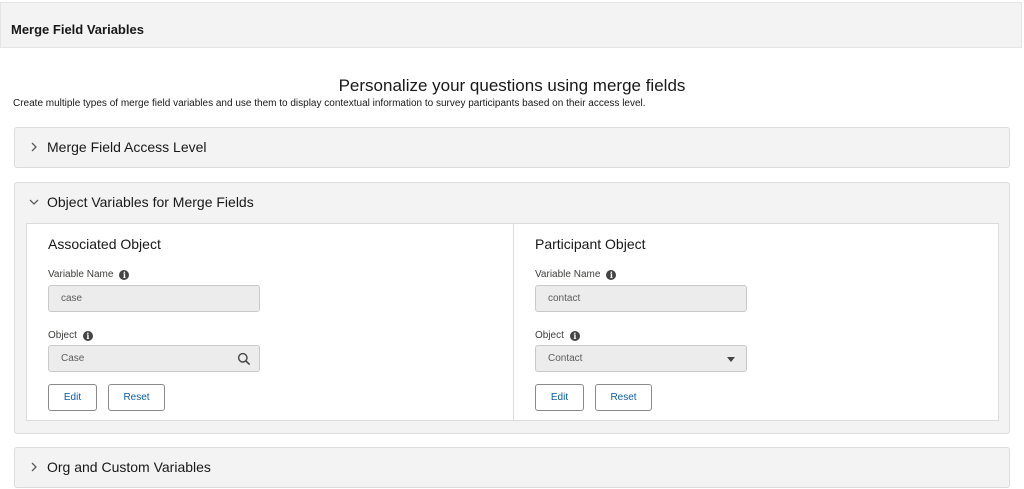 This screenshot has height=489, width=1024. I want to click on participant-object-title: Participant Object, so click(590, 244).